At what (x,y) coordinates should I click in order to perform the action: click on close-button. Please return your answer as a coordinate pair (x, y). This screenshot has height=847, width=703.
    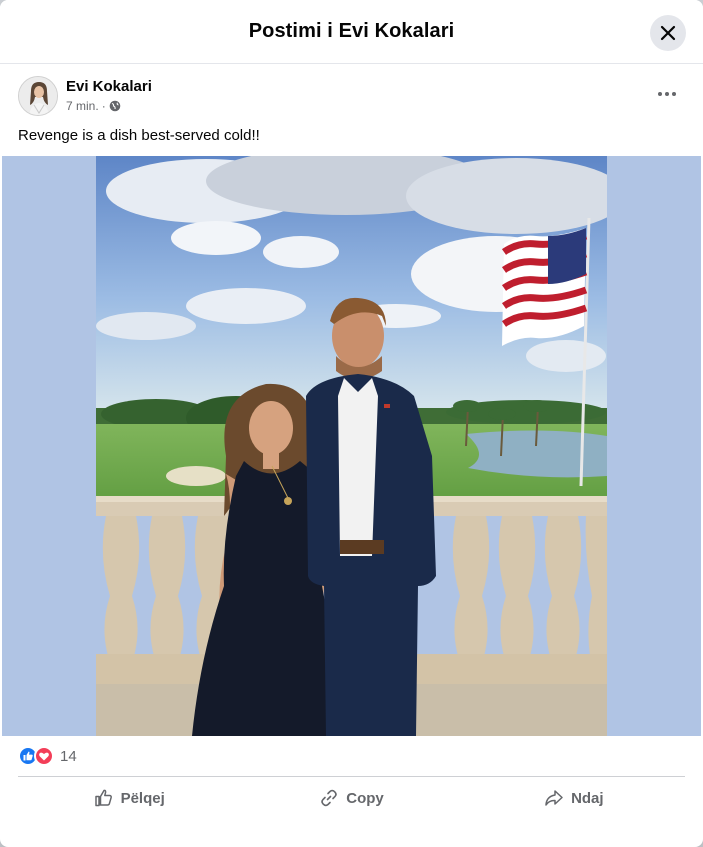
    Looking at the image, I should click on (668, 33).